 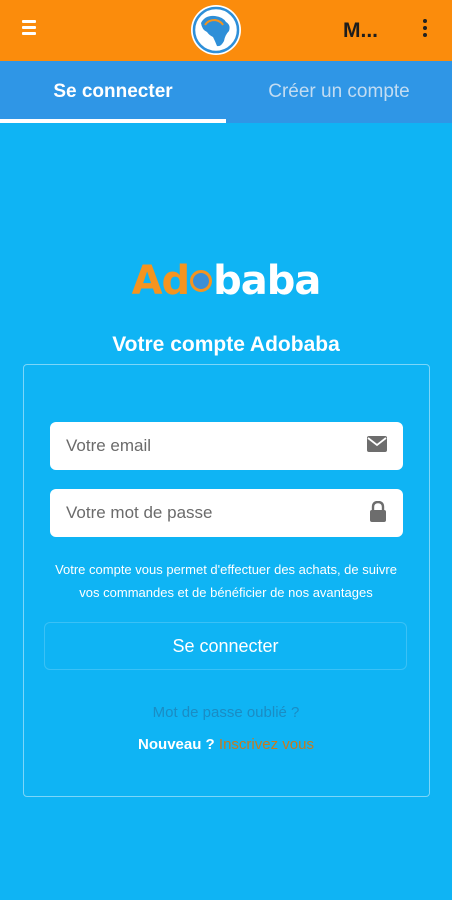 I want to click on email-field, so click(x=226, y=446).